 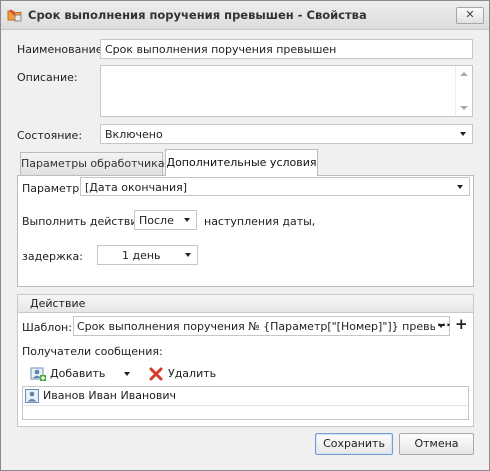 I want to click on delete-recipient-label: Удалить, so click(x=192, y=373).